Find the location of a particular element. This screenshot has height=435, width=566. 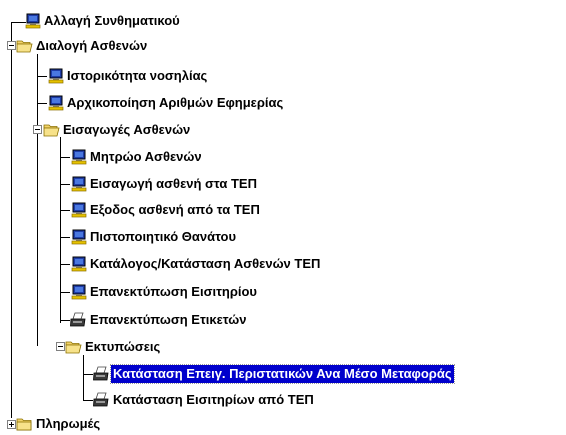

tree-item-patient-admissions: Εισαγωγές Ασθενών is located at coordinates (117, 130).